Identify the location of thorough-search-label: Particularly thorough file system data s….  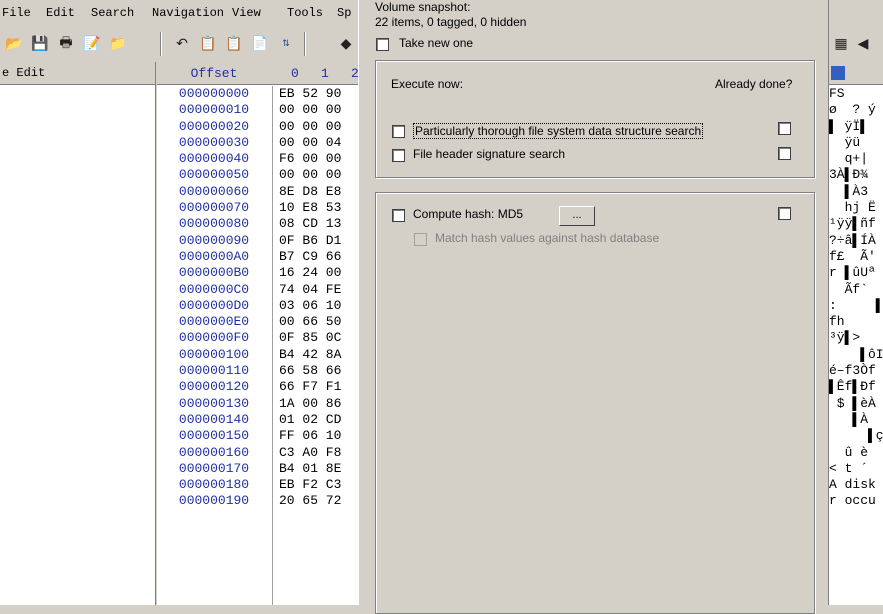
(558, 131).